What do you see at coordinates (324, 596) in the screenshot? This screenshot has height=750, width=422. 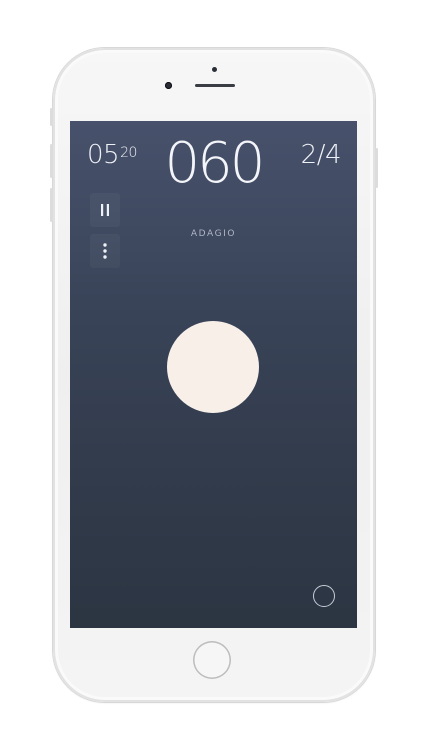 I see `ring-icon` at bounding box center [324, 596].